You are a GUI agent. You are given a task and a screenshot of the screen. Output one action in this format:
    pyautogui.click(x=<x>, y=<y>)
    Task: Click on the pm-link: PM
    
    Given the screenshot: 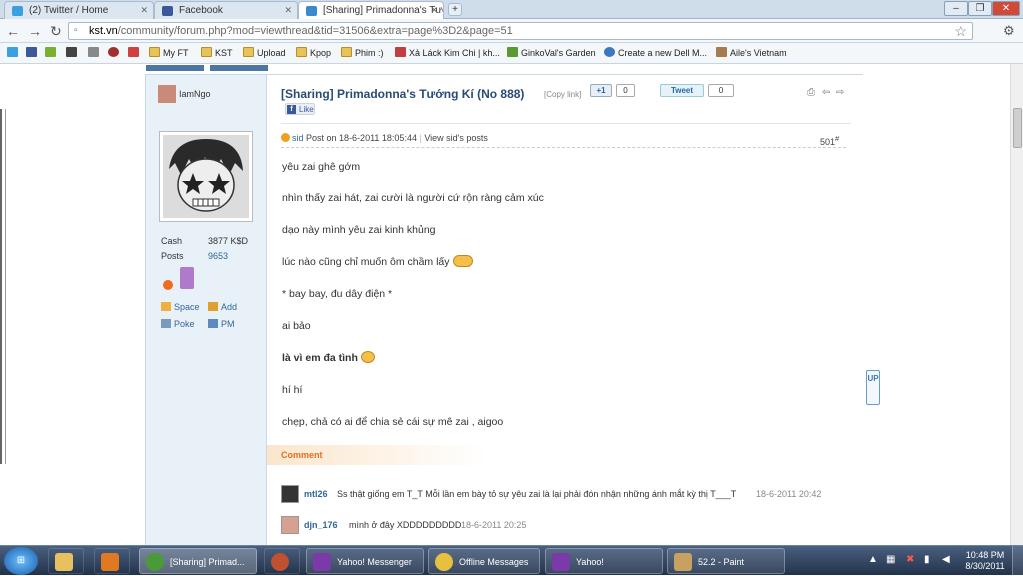 What is the action you would take?
    pyautogui.click(x=221, y=324)
    